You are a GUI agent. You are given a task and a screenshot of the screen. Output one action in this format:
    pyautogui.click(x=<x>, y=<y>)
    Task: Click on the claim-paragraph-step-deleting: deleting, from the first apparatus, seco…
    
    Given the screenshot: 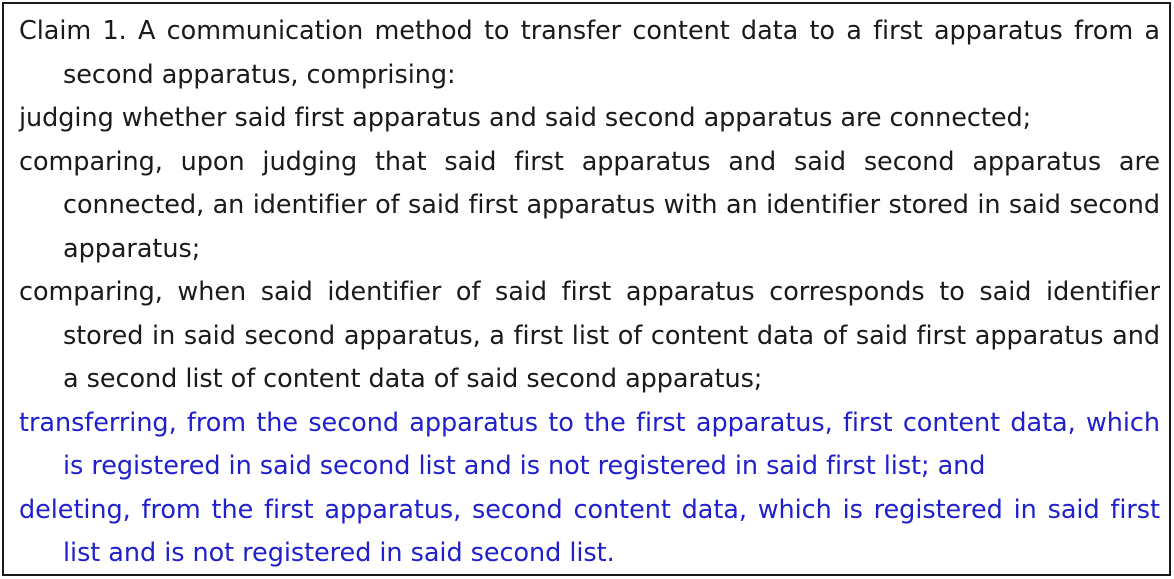 What is the action you would take?
    pyautogui.click(x=589, y=531)
    